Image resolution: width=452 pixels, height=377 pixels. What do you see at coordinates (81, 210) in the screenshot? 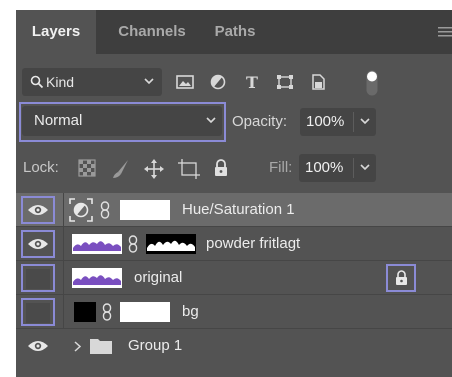
I see `adjustment-layer-icon` at bounding box center [81, 210].